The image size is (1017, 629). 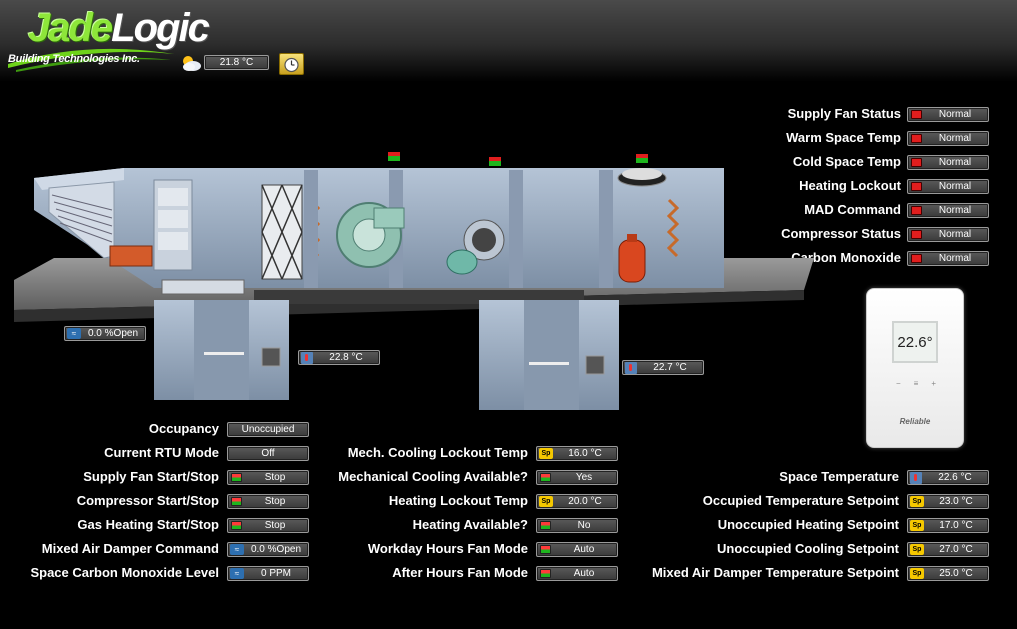 I want to click on rtu-point-label: Occupancy, so click(x=183, y=428).